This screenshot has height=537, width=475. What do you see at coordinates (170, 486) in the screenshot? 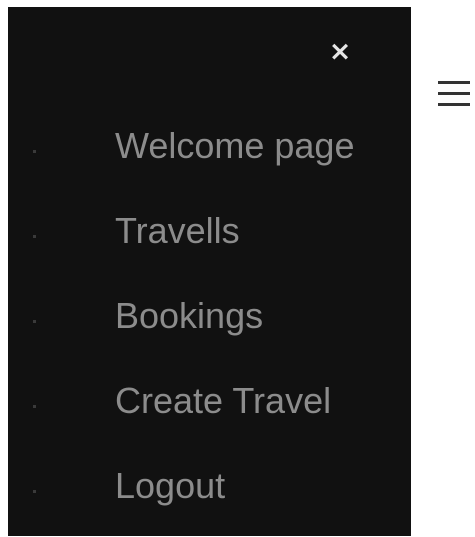
I see `nav-link-logout: Logout` at bounding box center [170, 486].